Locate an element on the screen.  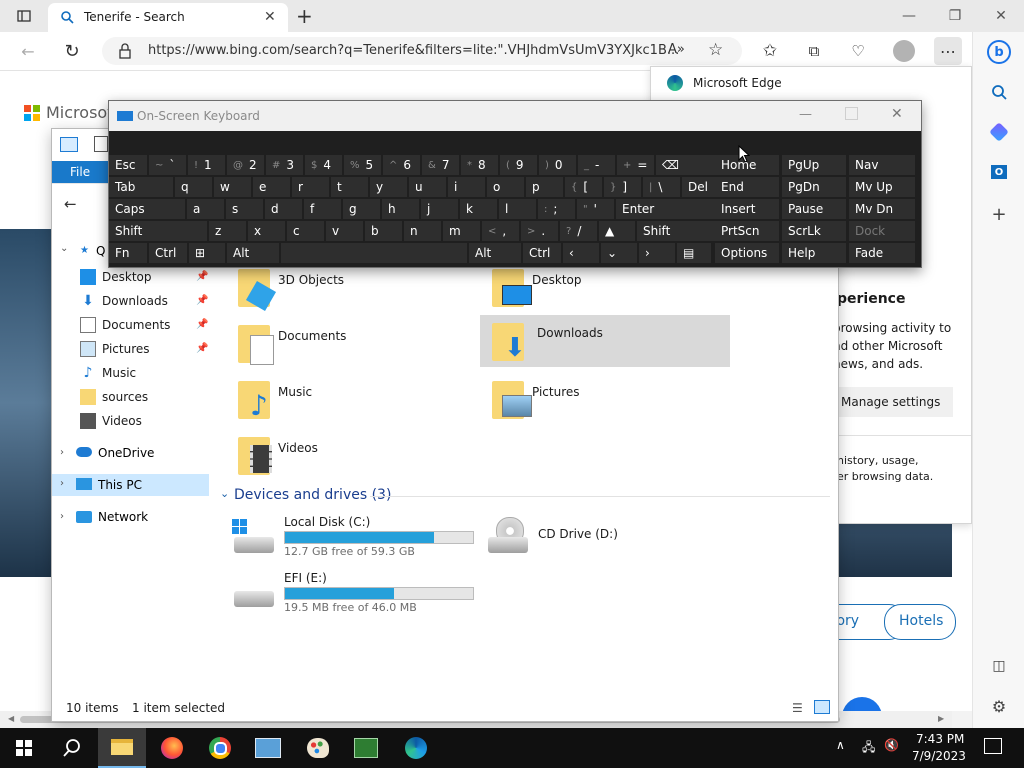
nav-item-onedrive: OneDrive is located at coordinates (126, 453).